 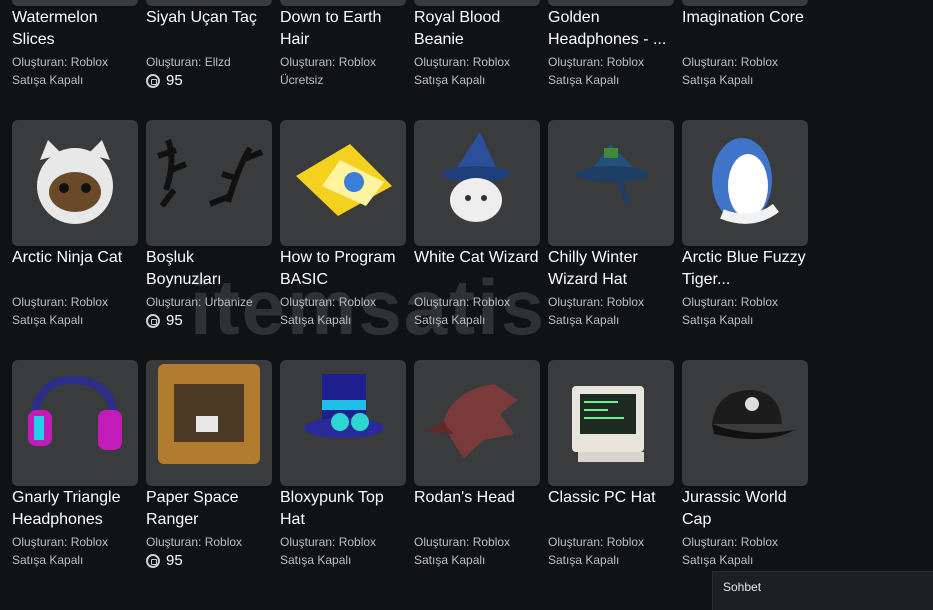 I want to click on item-name: Gnarly Triangle Headphones, so click(x=75, y=509).